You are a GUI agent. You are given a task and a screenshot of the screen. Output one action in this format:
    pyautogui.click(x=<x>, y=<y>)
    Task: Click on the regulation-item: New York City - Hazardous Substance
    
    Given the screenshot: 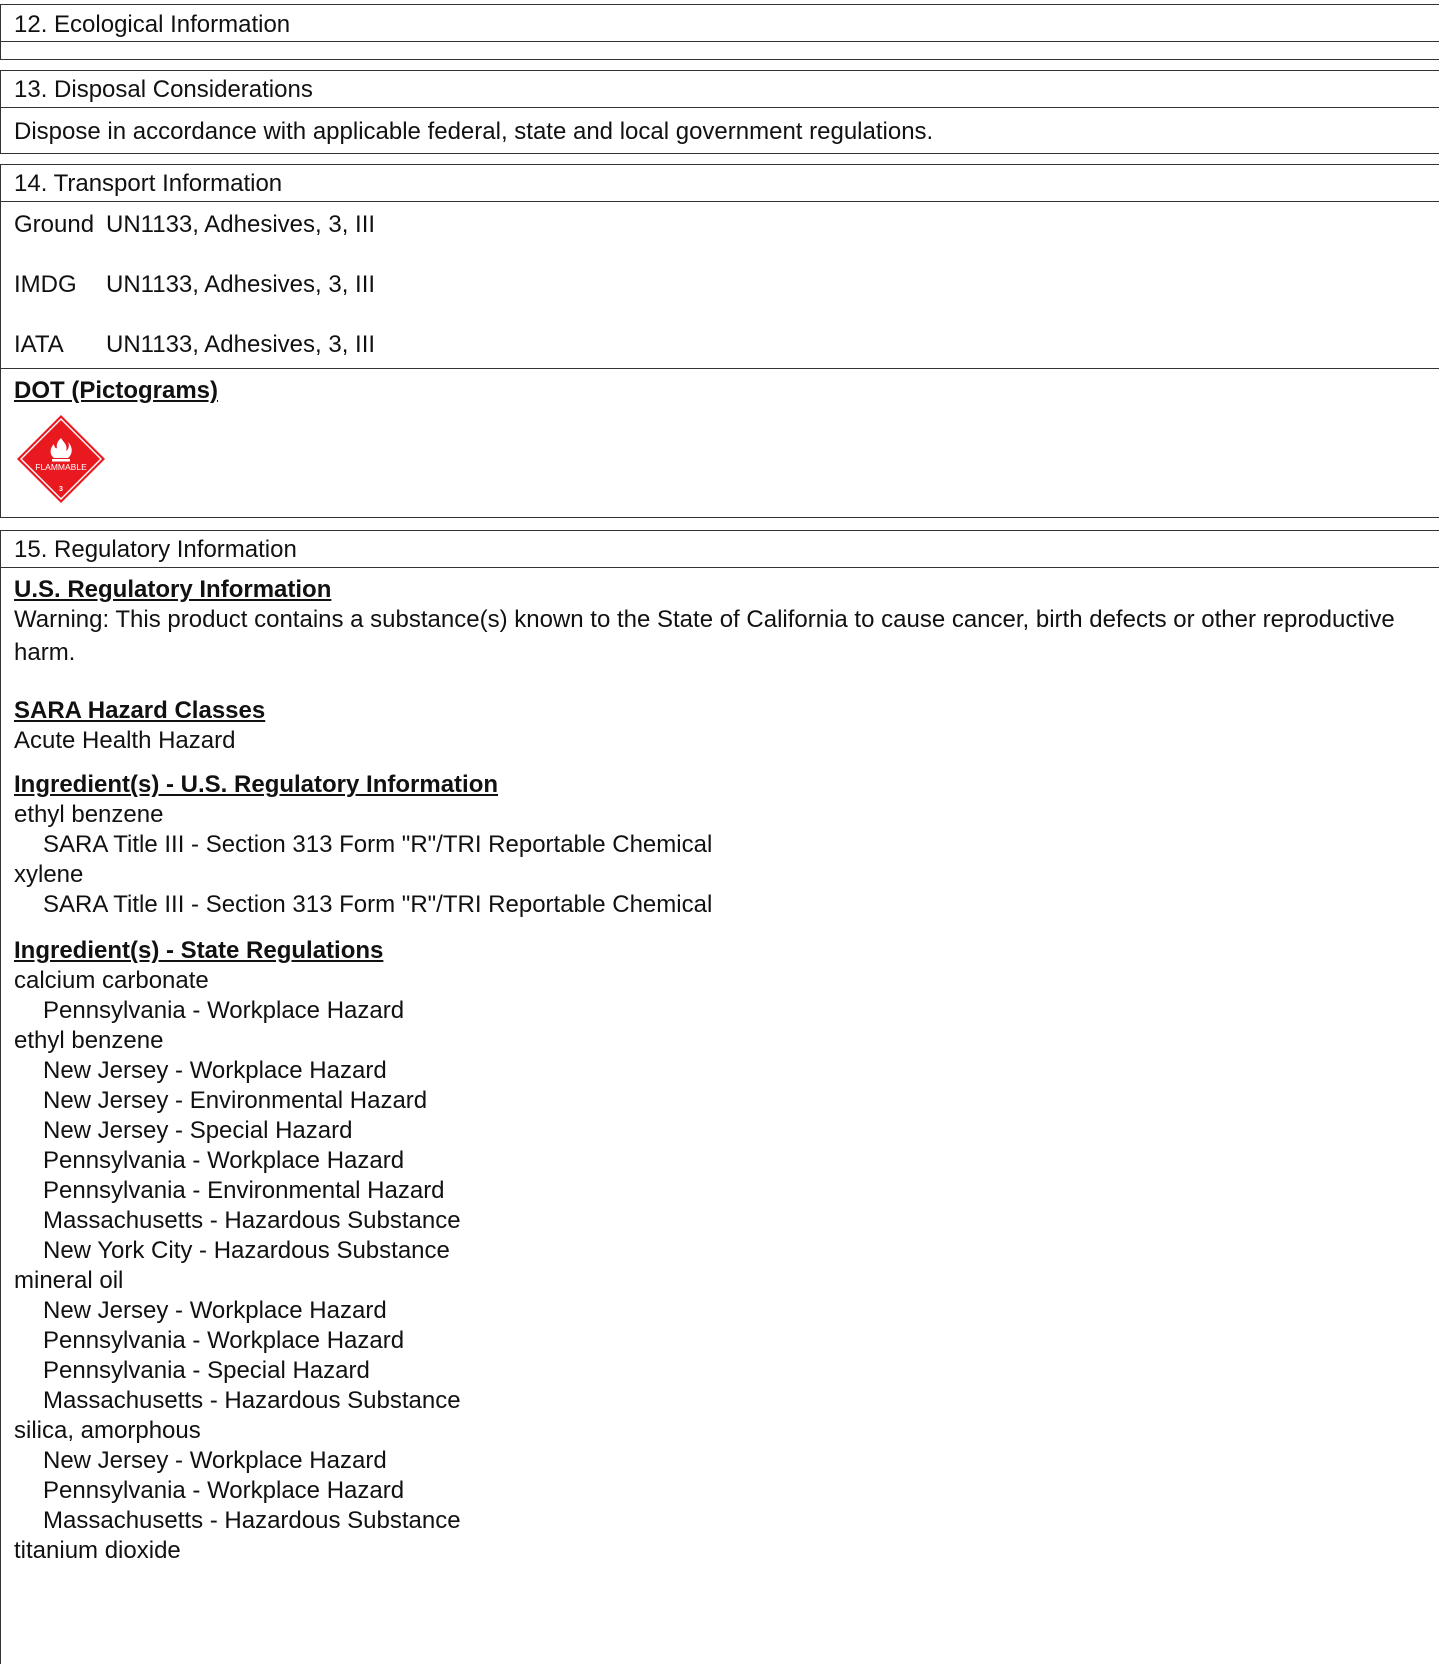 What is the action you would take?
    pyautogui.click(x=246, y=1250)
    